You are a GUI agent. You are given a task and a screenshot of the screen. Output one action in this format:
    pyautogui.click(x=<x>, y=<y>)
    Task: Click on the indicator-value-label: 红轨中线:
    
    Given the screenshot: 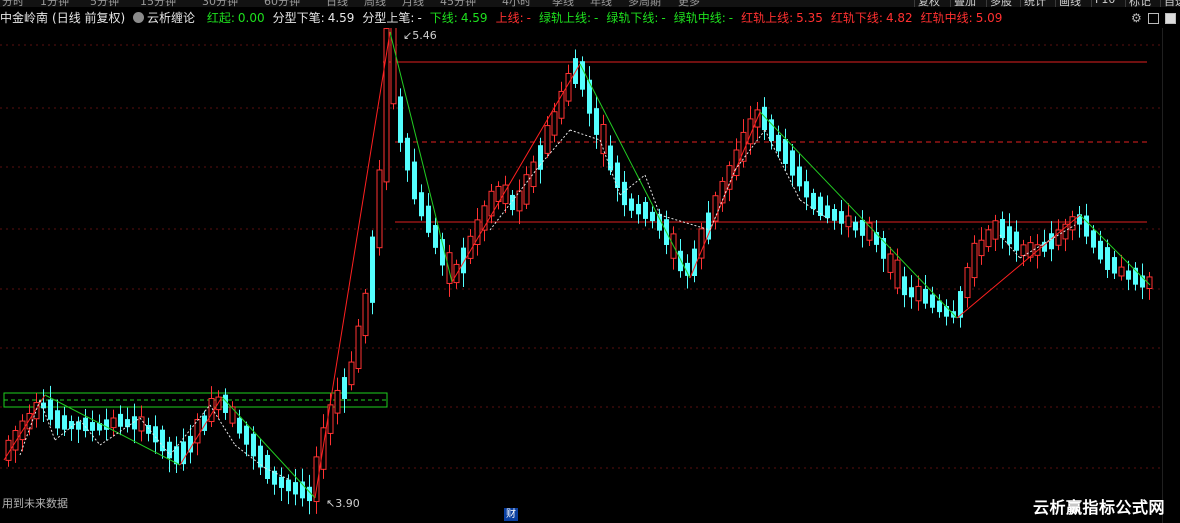 What is the action you would take?
    pyautogui.click(x=946, y=18)
    